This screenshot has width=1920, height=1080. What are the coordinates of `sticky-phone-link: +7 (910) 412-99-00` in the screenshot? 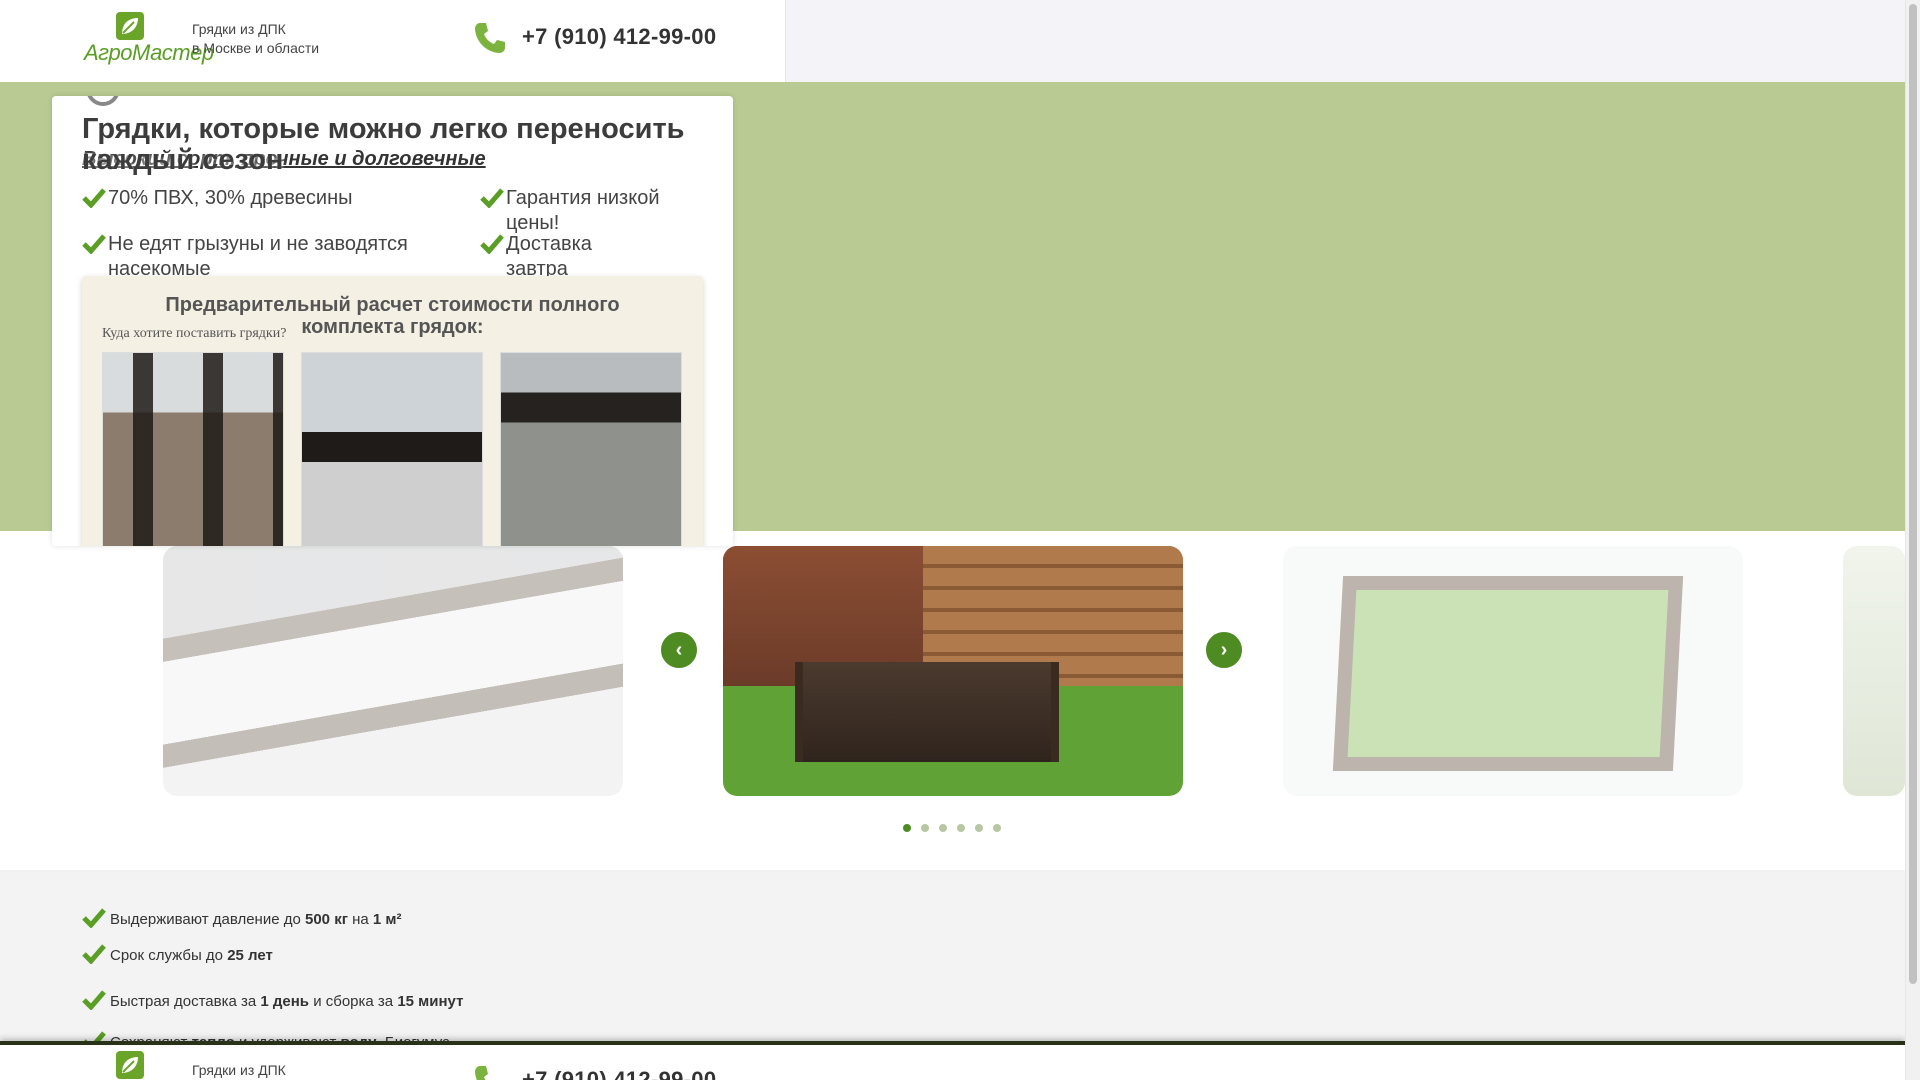 It's located at (619, 1073).